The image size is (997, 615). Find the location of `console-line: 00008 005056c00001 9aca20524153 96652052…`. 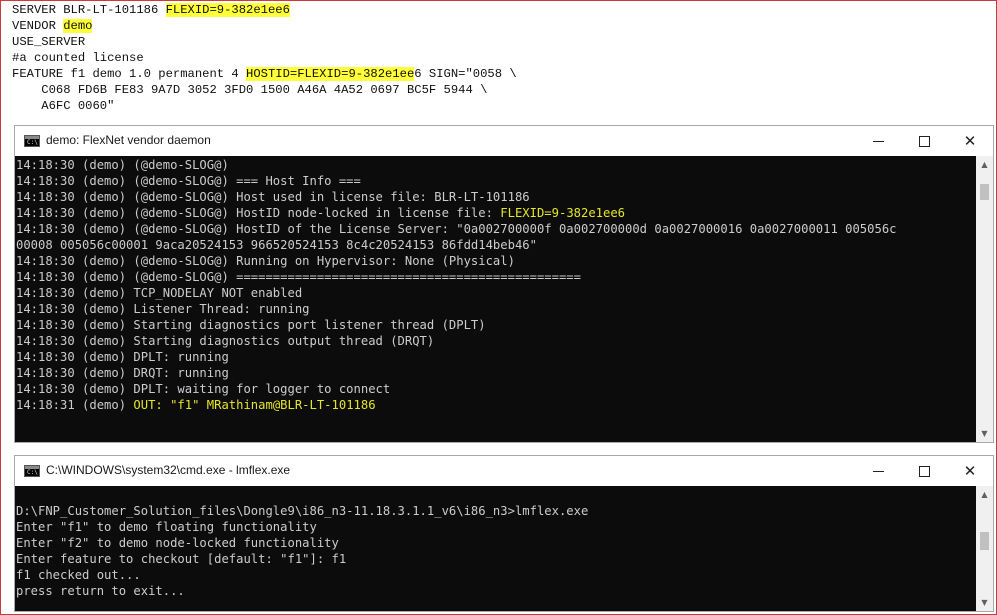

console-line: 00008 005056c00001 9aca20524153 96652052… is located at coordinates (276, 245).